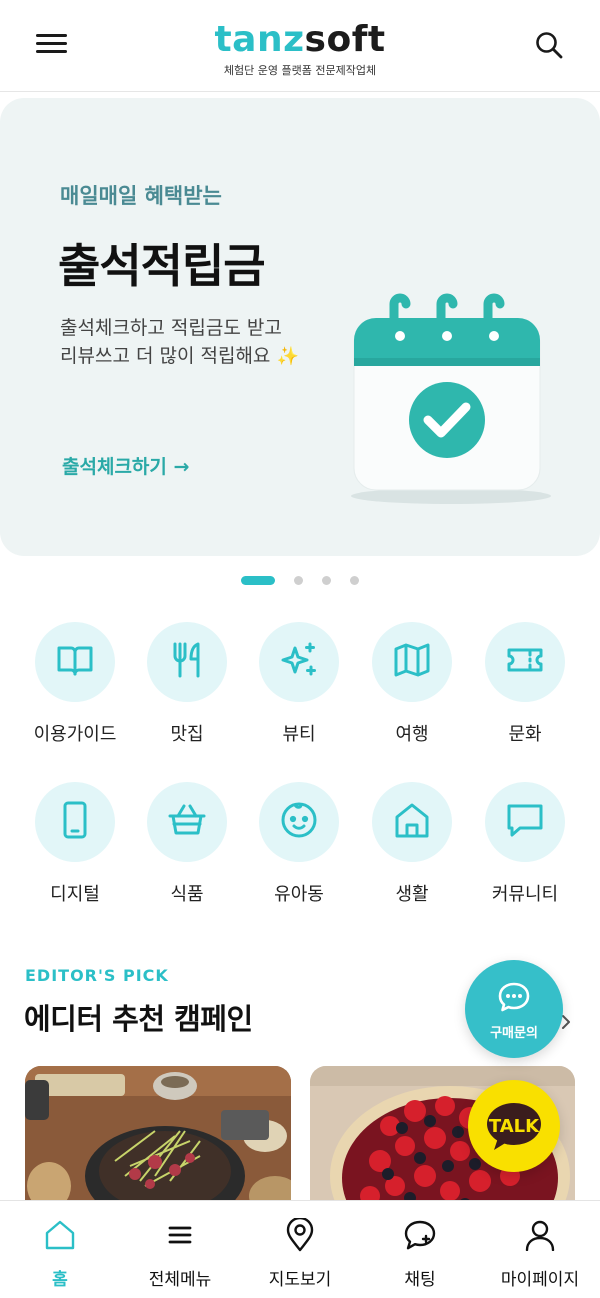 The height and width of the screenshot is (1298, 600). What do you see at coordinates (299, 734) in the screenshot?
I see `category-label: 뷰티` at bounding box center [299, 734].